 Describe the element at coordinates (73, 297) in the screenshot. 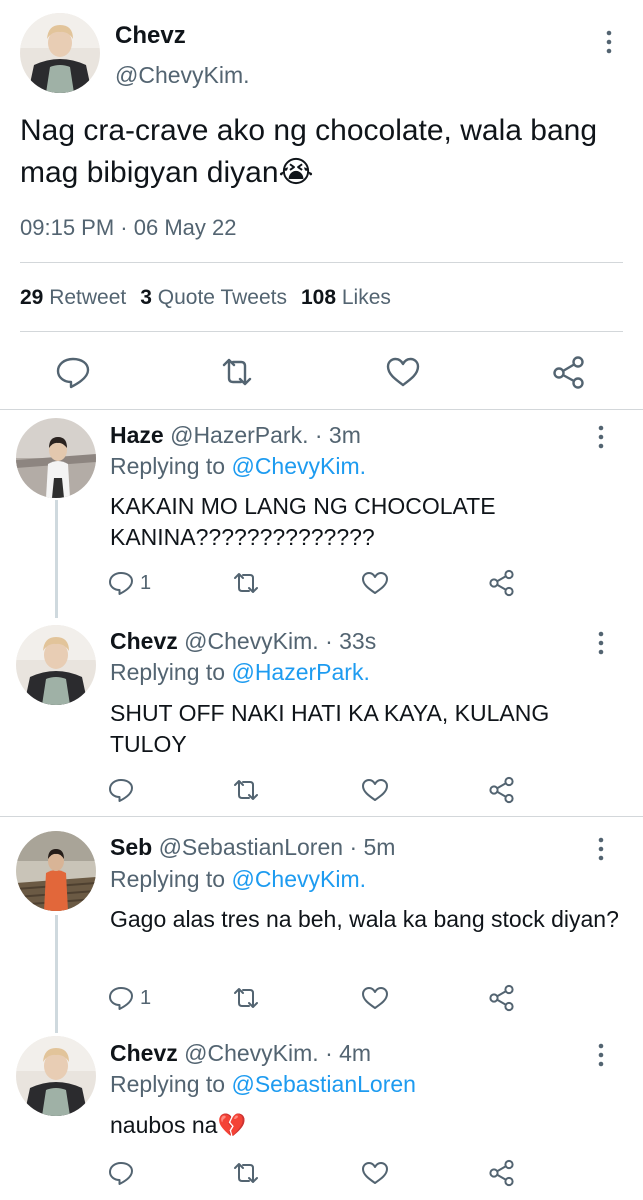

I see `retweets-stat: 29 Retweet` at that location.